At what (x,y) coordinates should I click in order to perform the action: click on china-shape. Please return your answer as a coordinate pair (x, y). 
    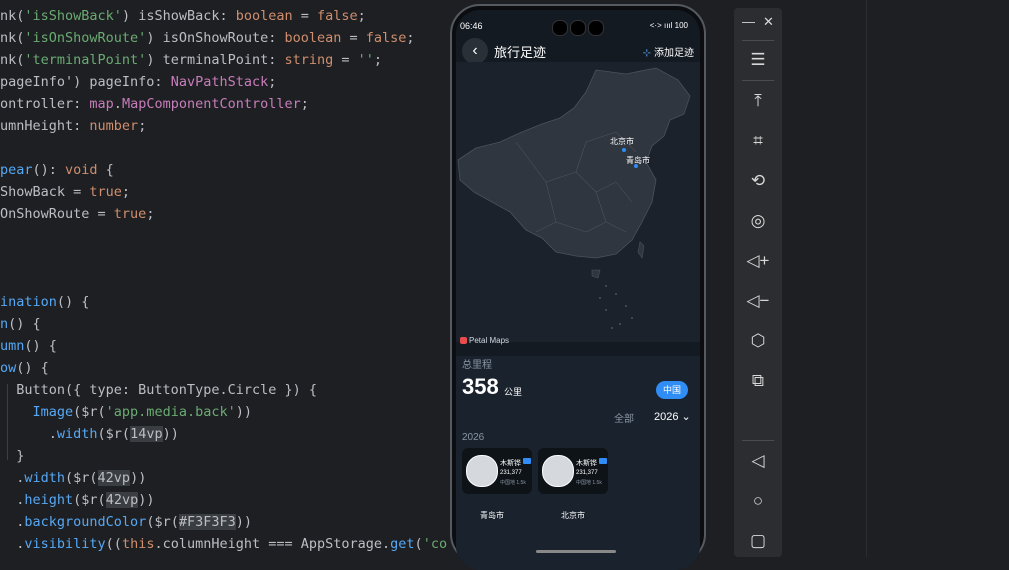
    Looking at the image, I should click on (574, 163).